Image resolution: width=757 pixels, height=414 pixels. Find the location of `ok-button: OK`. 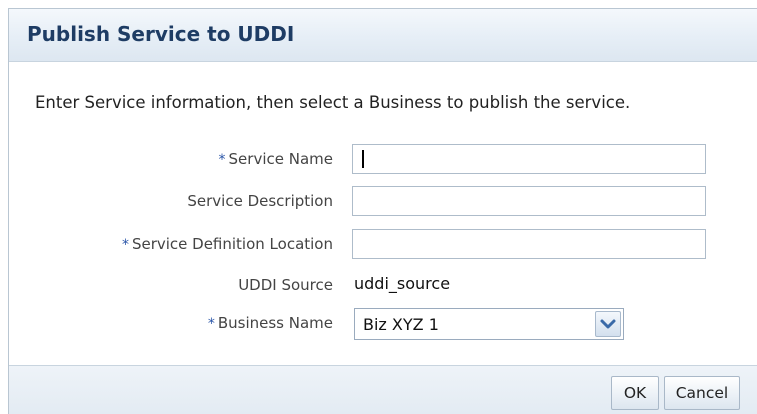

ok-button: OK is located at coordinates (635, 393).